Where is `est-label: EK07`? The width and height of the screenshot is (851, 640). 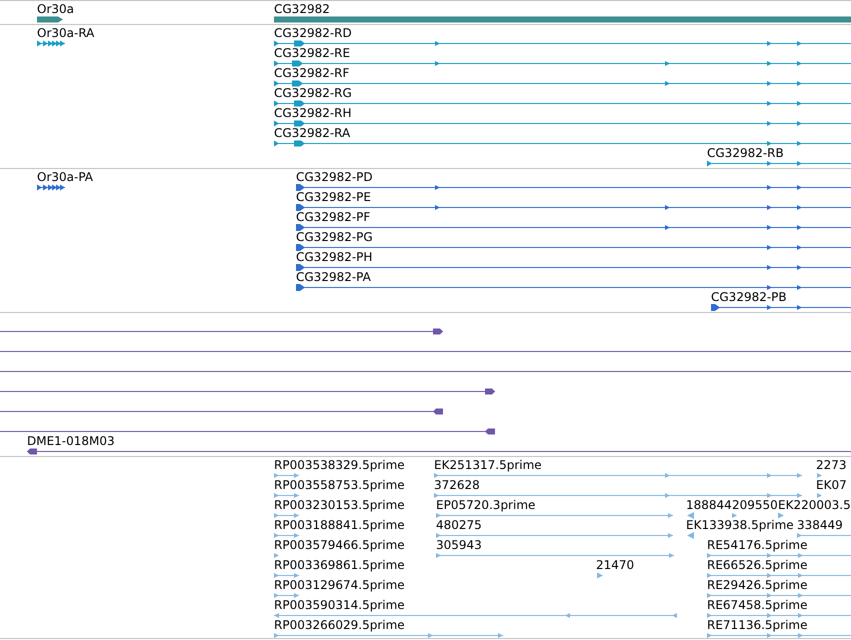 est-label: EK07 is located at coordinates (831, 485).